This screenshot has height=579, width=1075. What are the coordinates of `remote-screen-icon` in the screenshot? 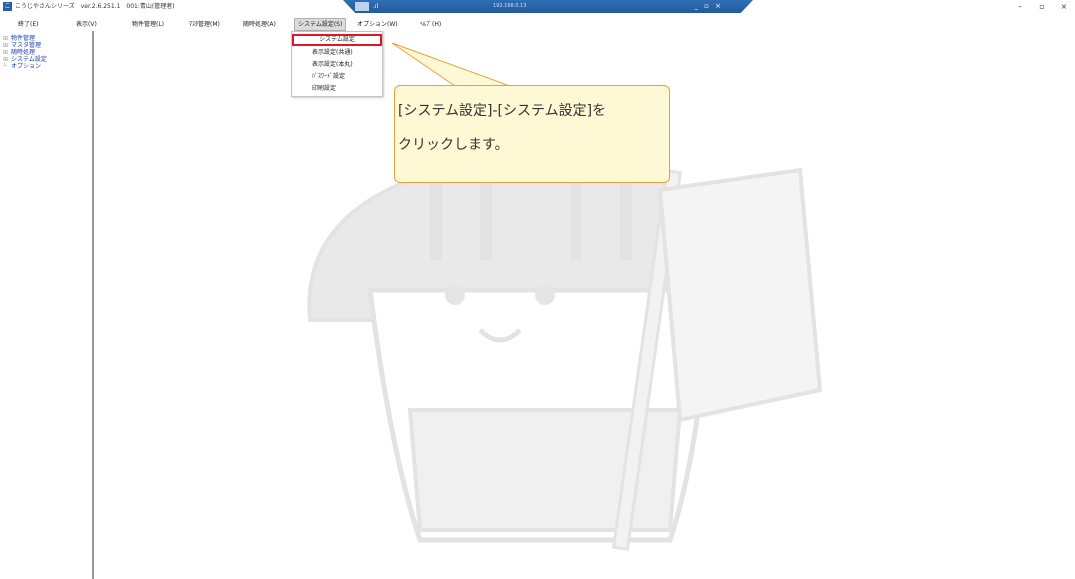 It's located at (362, 6).